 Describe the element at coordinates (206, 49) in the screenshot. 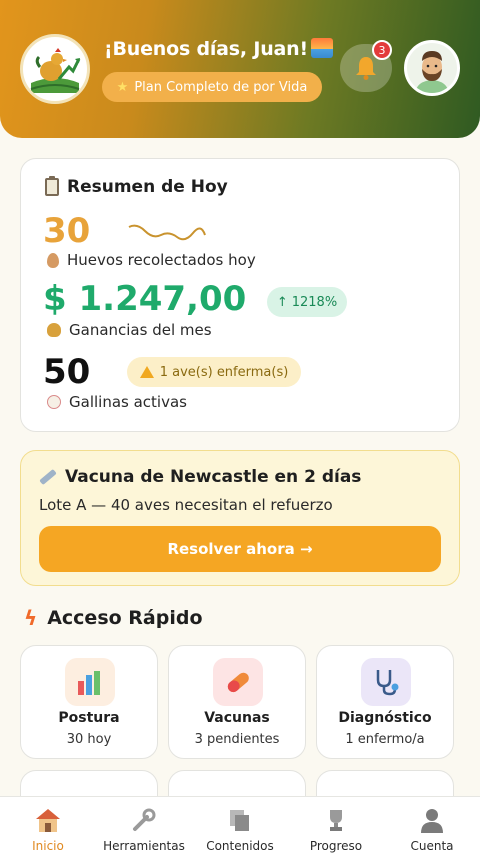

I see `greeting-text: ¡Buenos días, Juan!` at that location.